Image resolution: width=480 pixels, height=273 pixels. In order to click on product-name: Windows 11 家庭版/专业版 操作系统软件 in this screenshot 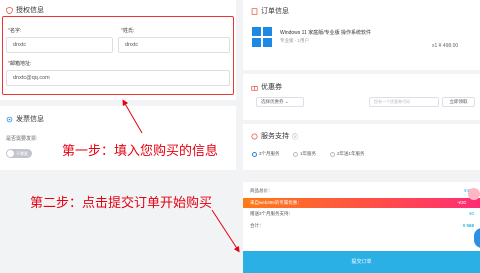, I will do `click(326, 33)`.